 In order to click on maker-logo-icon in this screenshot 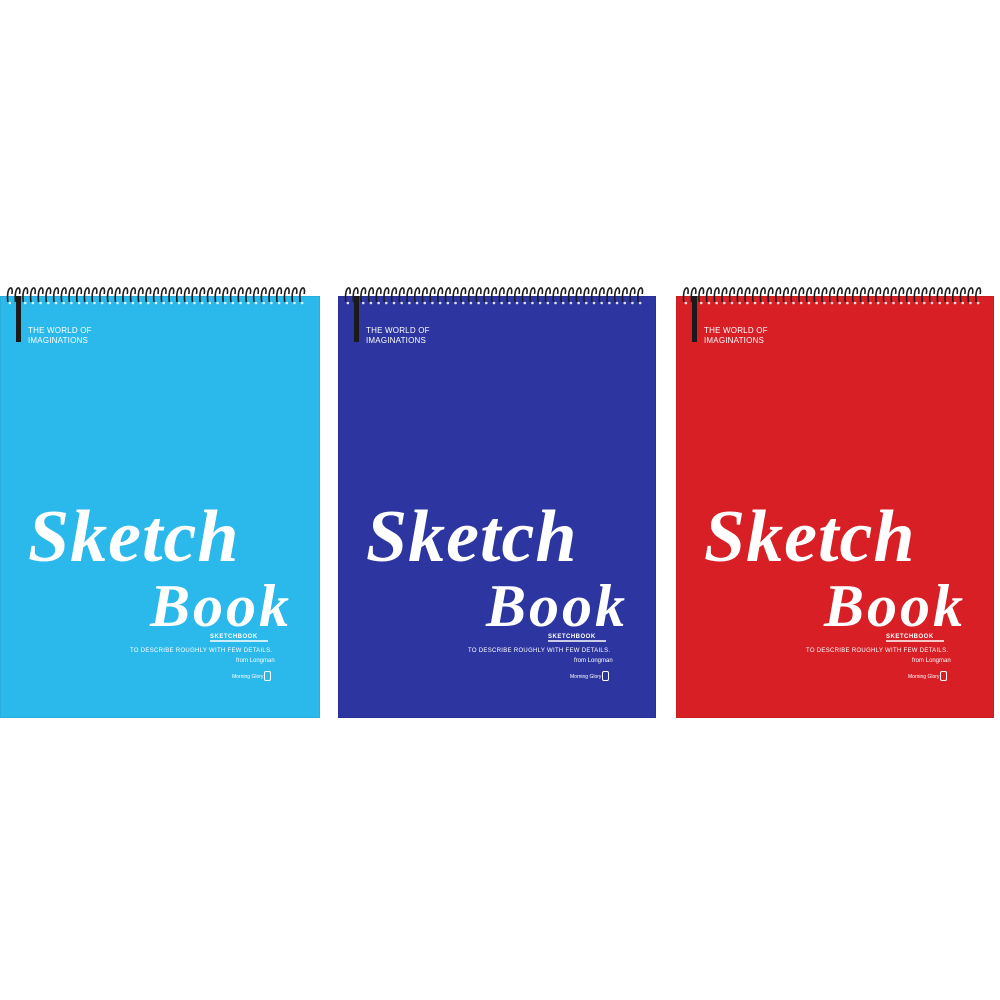, I will do `click(605, 676)`.